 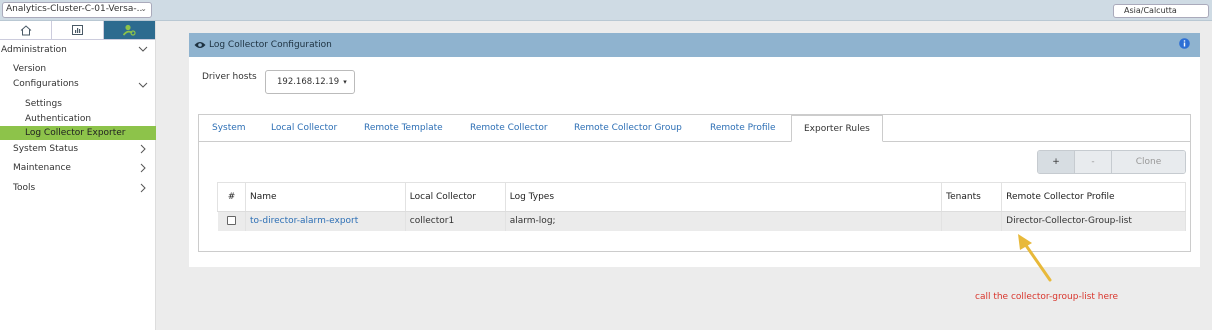 I want to click on column-header-name: Name, so click(x=325, y=197).